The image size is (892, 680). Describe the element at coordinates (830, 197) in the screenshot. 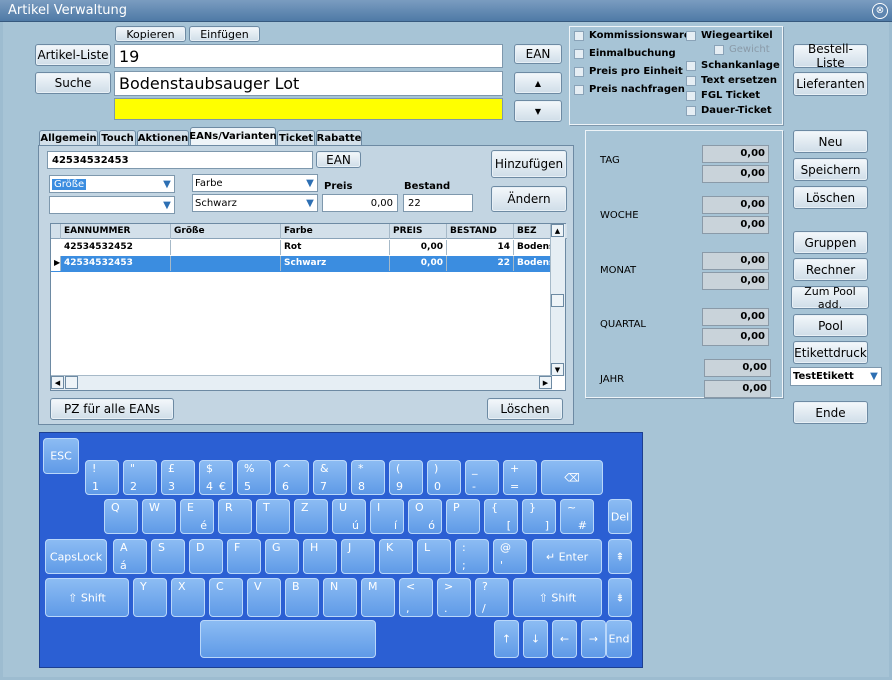

I see `loeschen-button: Löschen` at that location.